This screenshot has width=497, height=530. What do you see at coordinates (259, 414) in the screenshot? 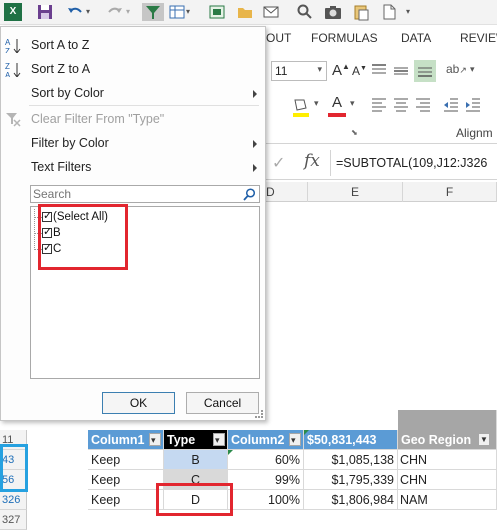
I see `resize-grip-icon` at bounding box center [259, 414].